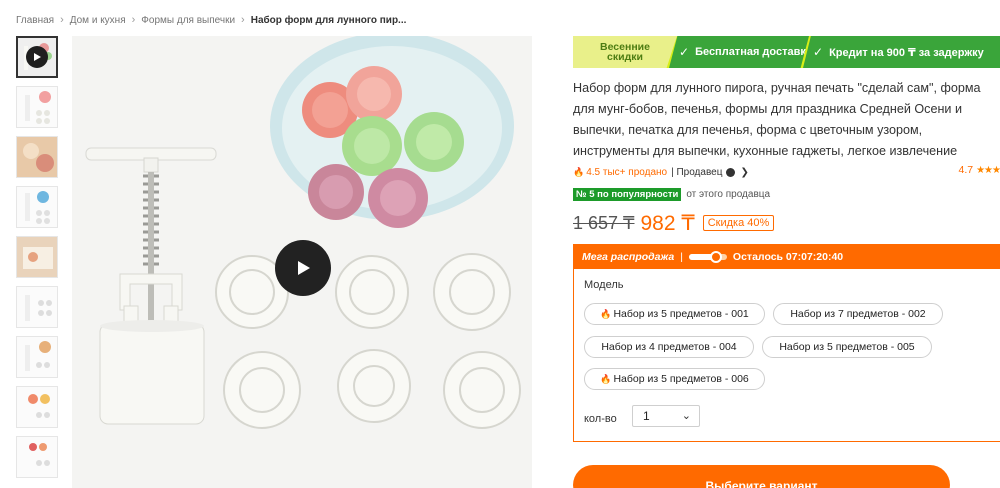 This screenshot has height=488, width=1000. I want to click on mega-sale-title: Мега распродажа, so click(628, 257).